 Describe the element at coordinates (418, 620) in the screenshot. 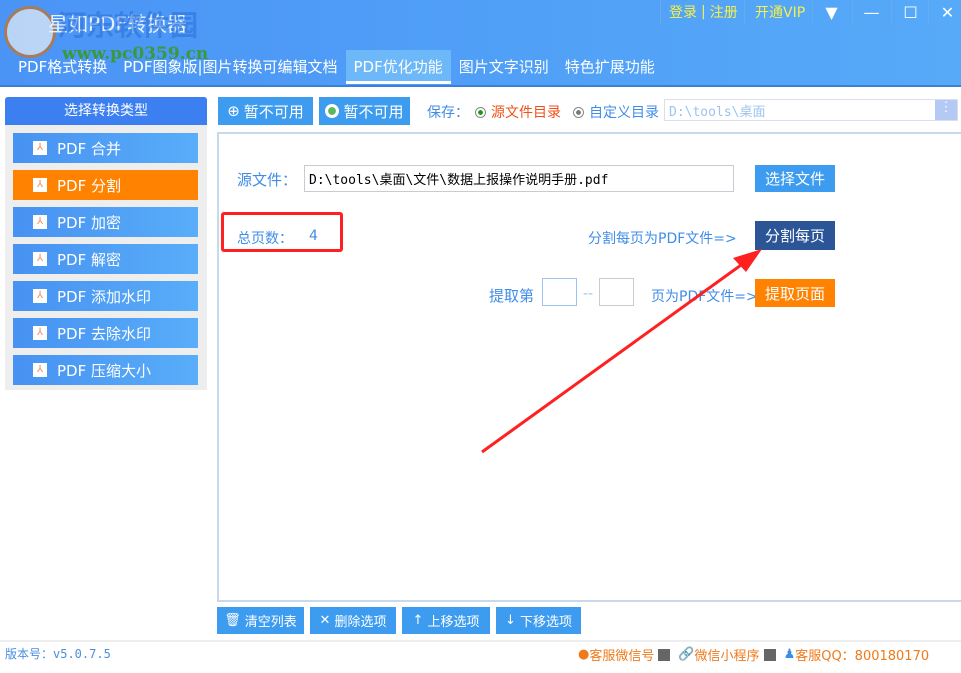

I see `arrow-up-icon: ↑` at that location.